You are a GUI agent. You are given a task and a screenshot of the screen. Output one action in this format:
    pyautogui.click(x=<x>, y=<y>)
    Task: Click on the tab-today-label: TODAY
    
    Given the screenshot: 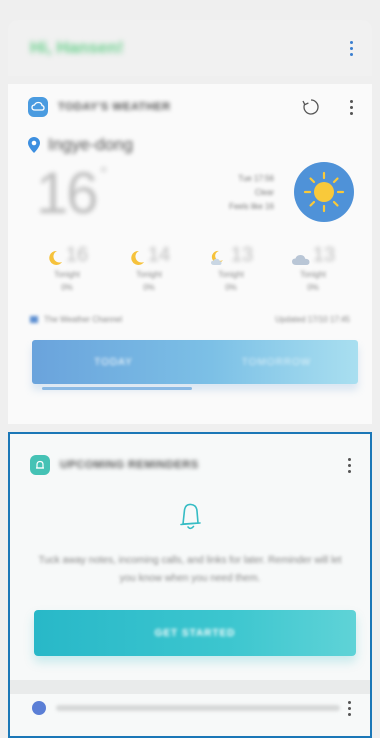 What is the action you would take?
    pyautogui.click(x=113, y=362)
    